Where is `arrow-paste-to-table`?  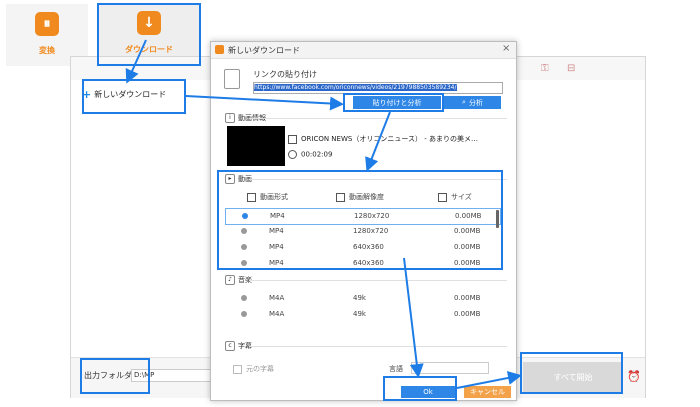
arrow-paste-to-table is located at coordinates (378, 141).